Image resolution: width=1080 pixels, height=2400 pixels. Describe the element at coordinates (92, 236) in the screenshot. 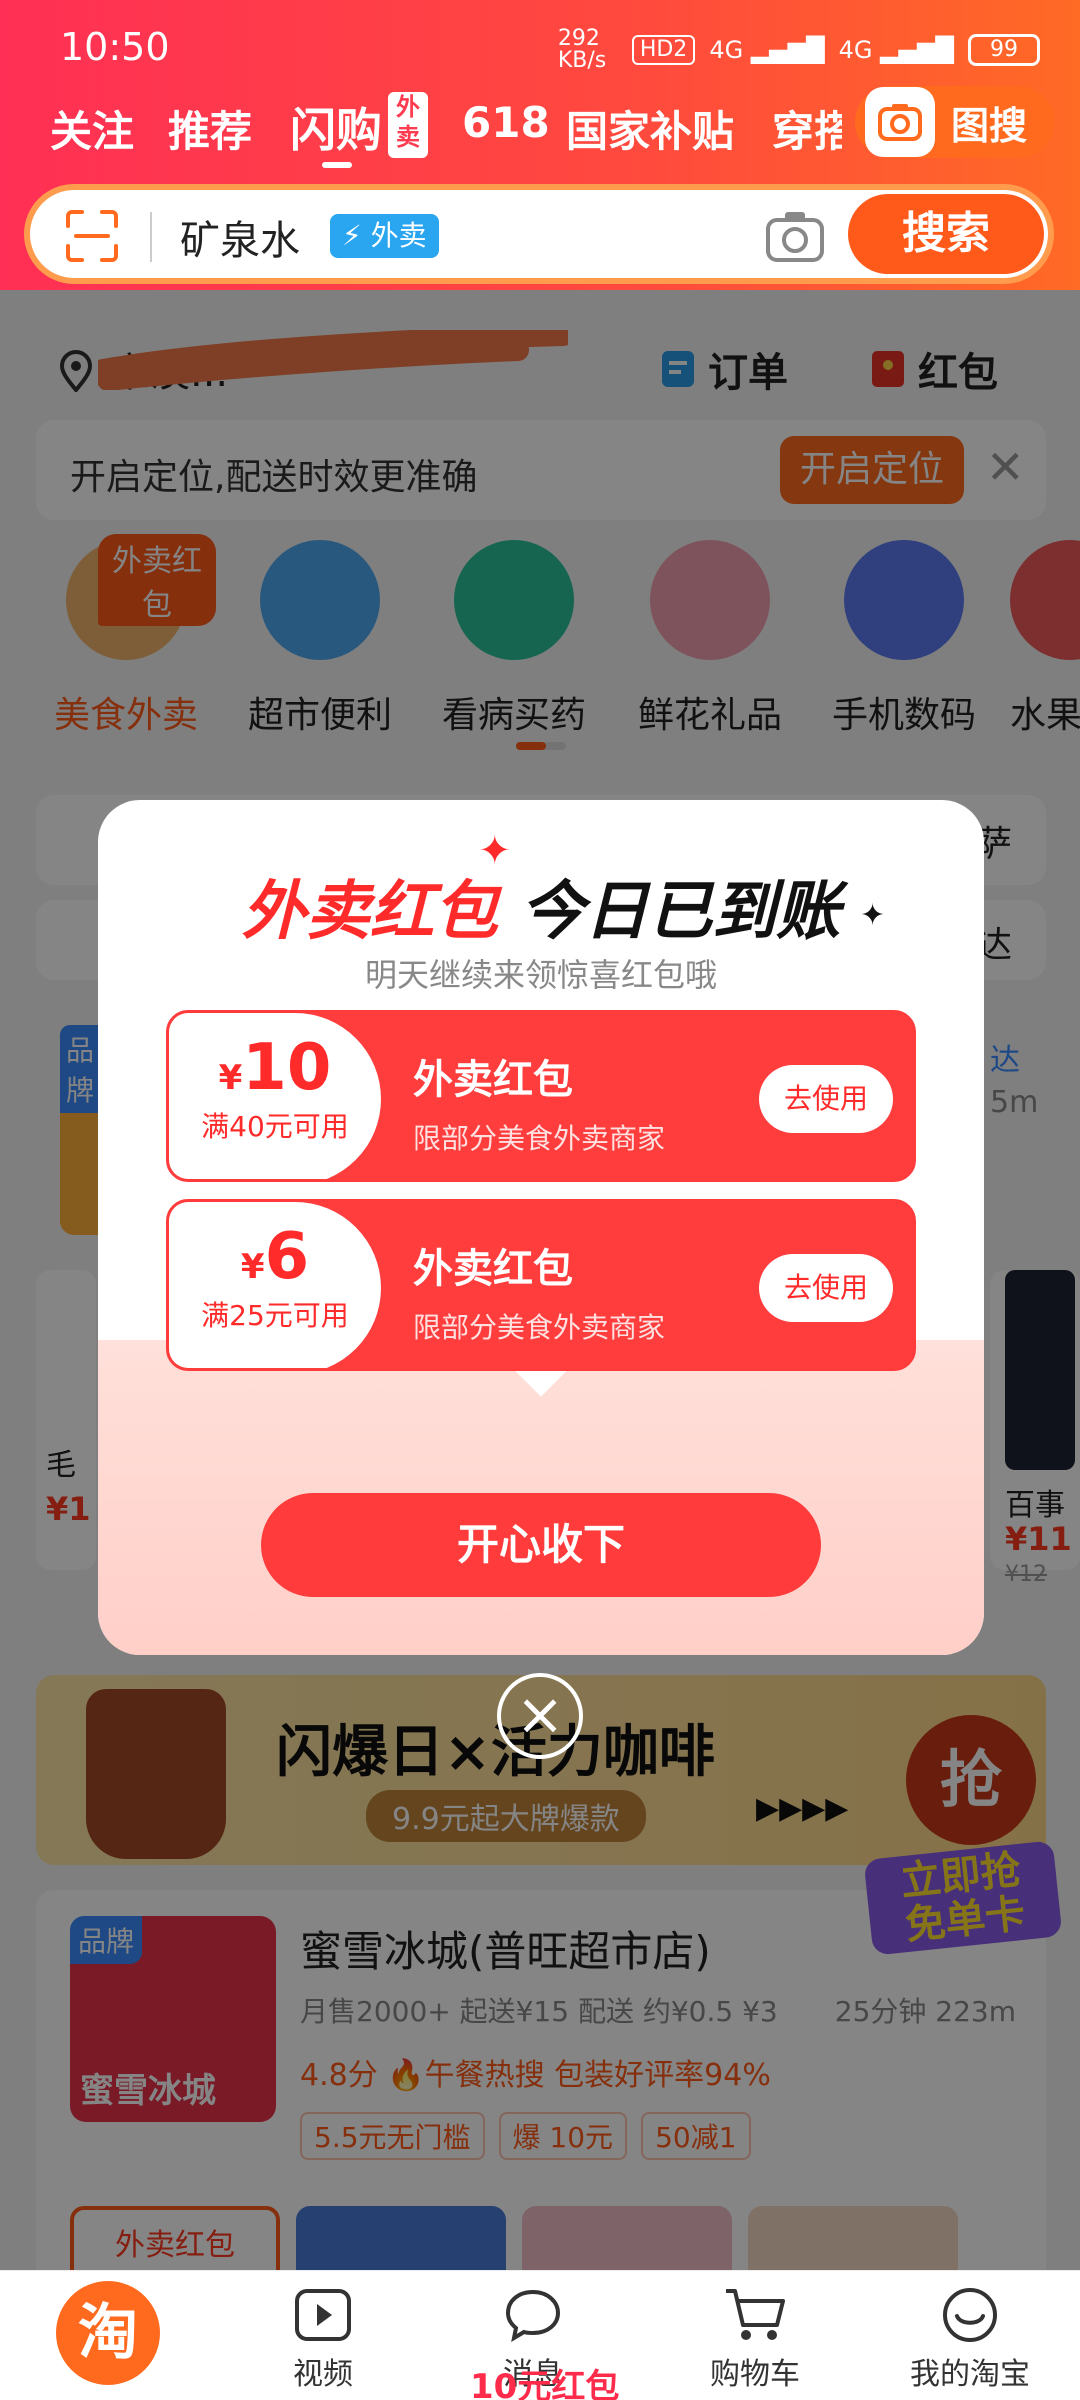

I see `scan-icon` at that location.